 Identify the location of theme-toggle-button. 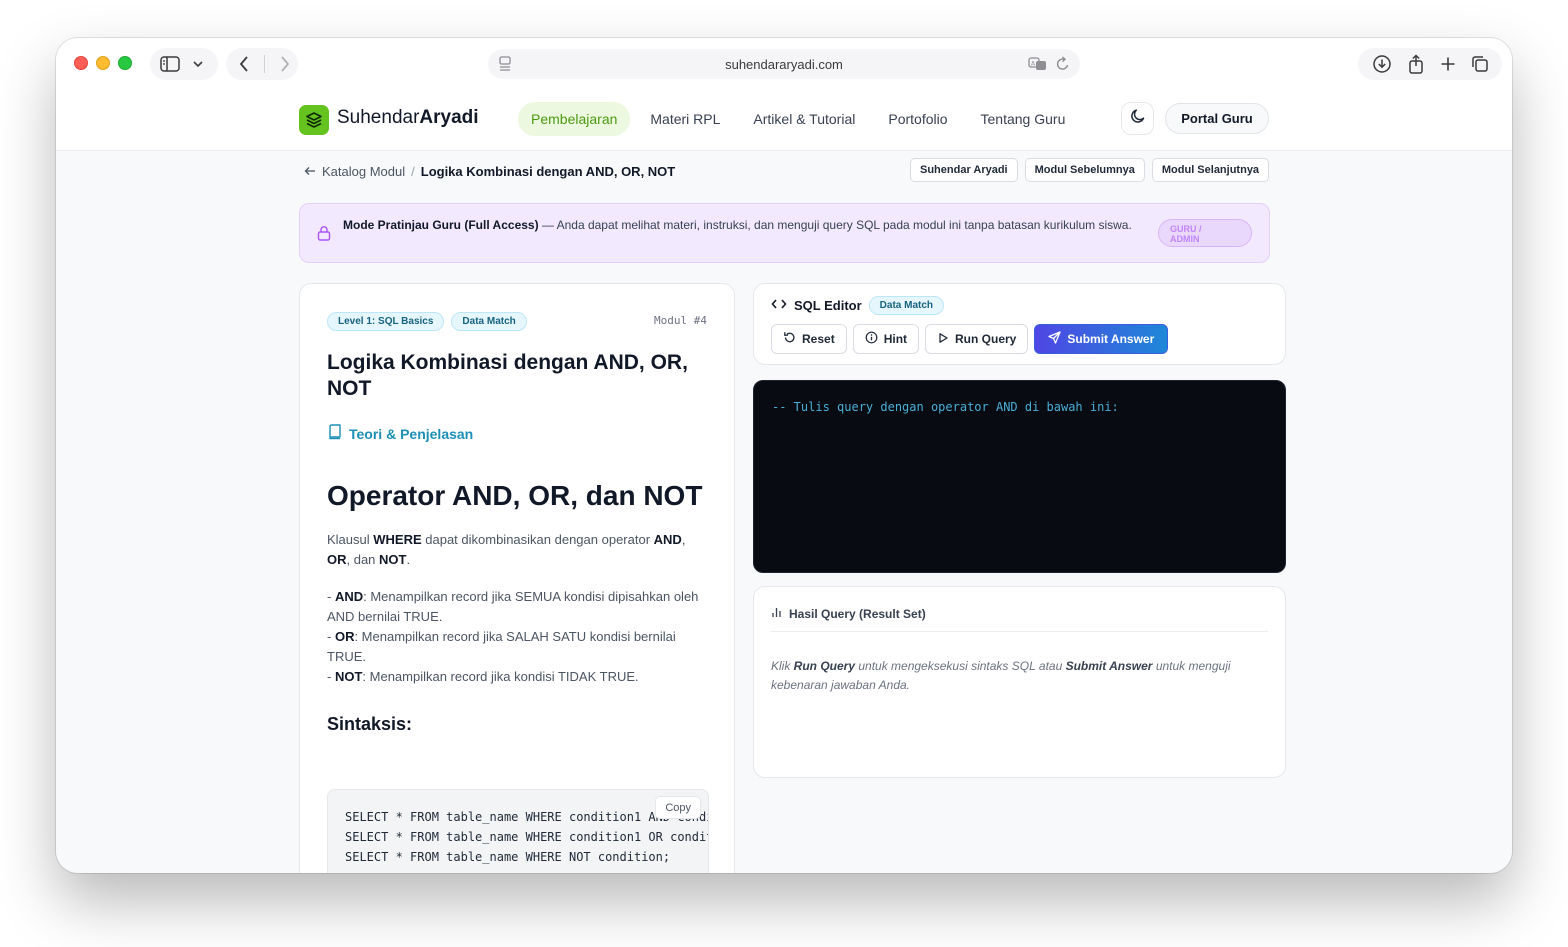
(1137, 118).